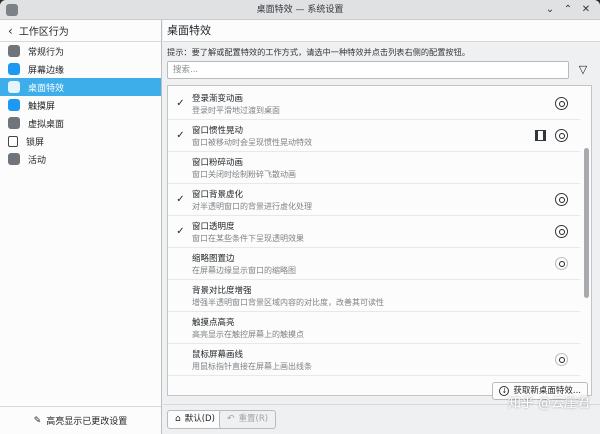 The image size is (600, 434). I want to click on sidebar-item-label: 触摸屏, so click(42, 106).